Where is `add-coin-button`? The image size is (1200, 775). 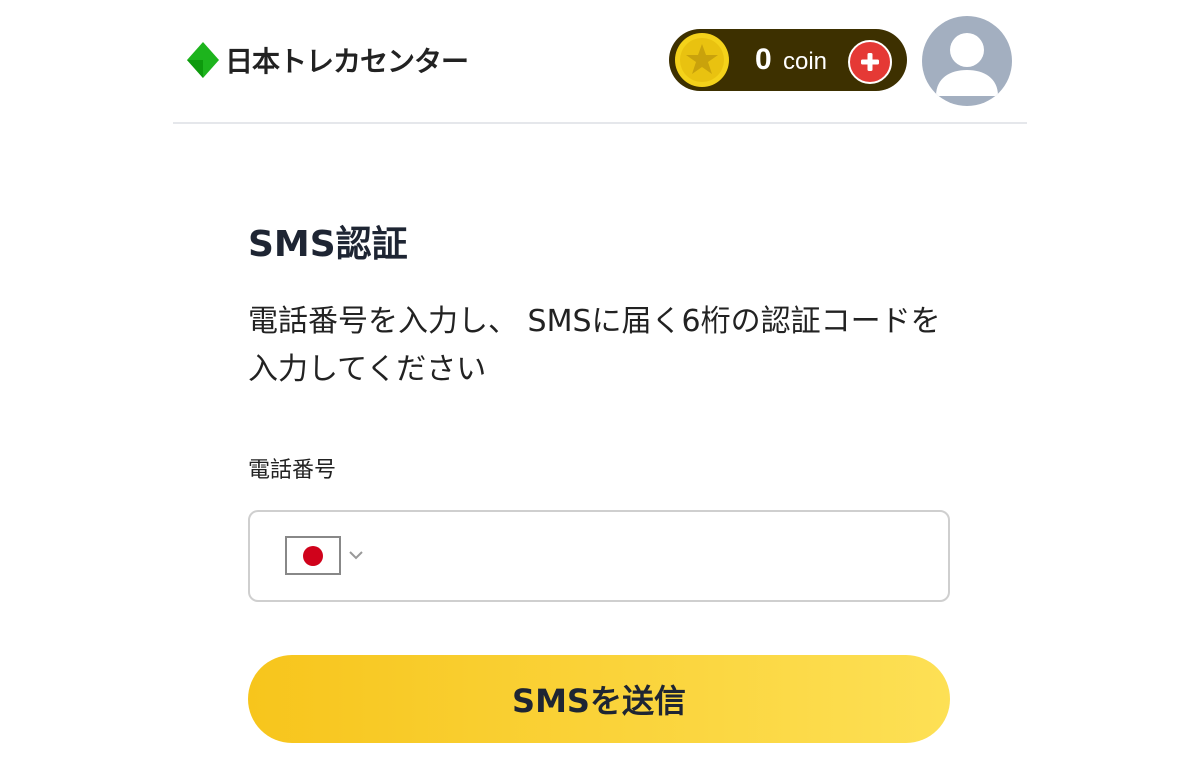 add-coin-button is located at coordinates (870, 62).